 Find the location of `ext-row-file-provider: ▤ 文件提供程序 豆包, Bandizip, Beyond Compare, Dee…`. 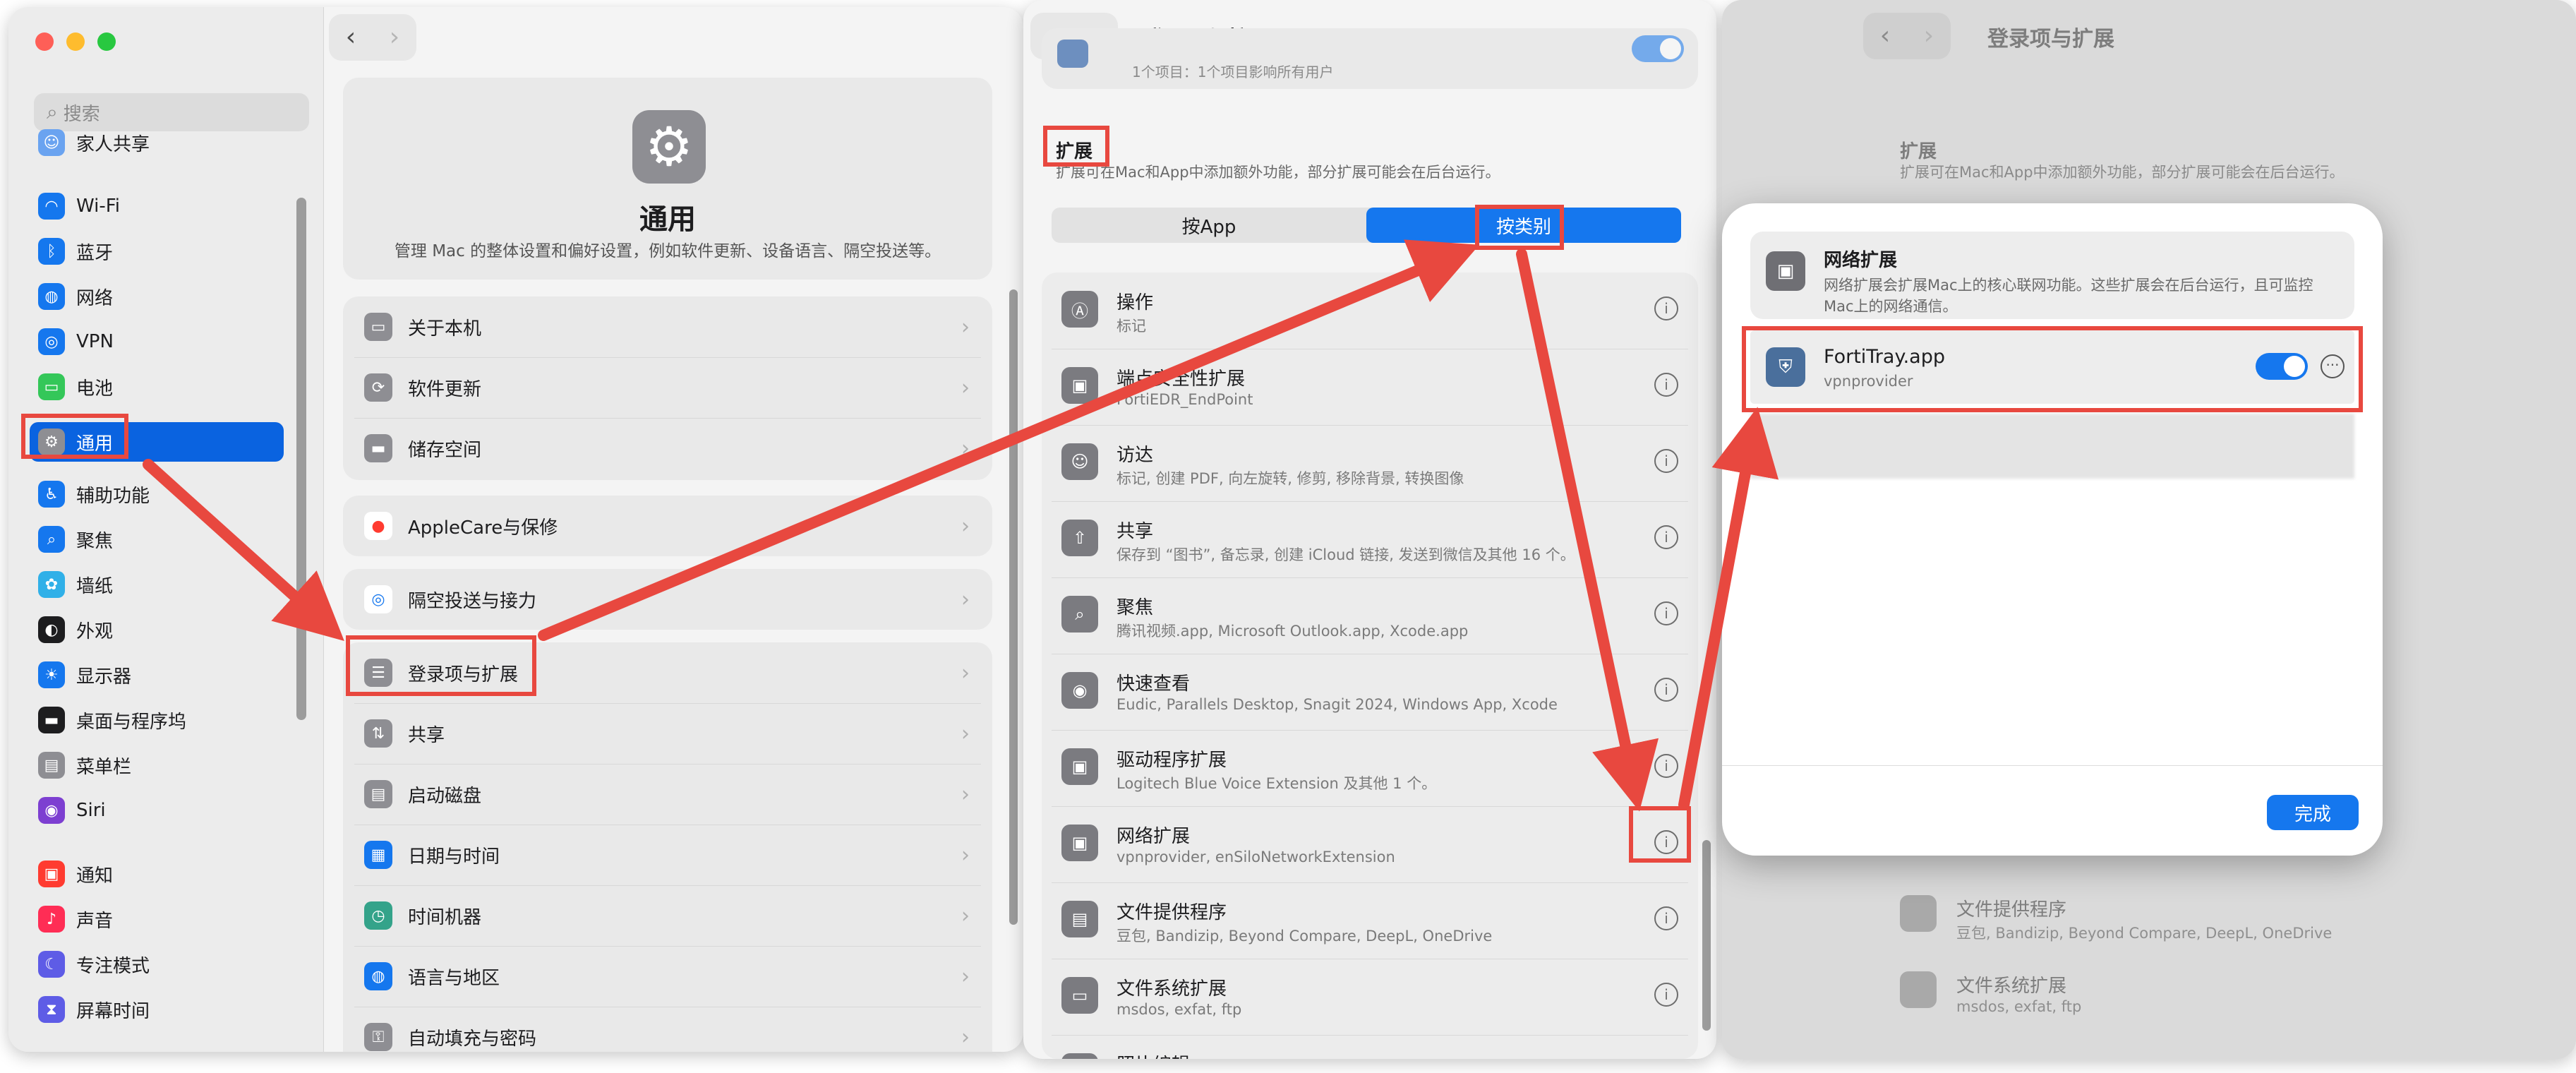

ext-row-file-provider: ▤ 文件提供程序 豆包, Bandizip, Beyond Compare, Dee… is located at coordinates (1370, 920).